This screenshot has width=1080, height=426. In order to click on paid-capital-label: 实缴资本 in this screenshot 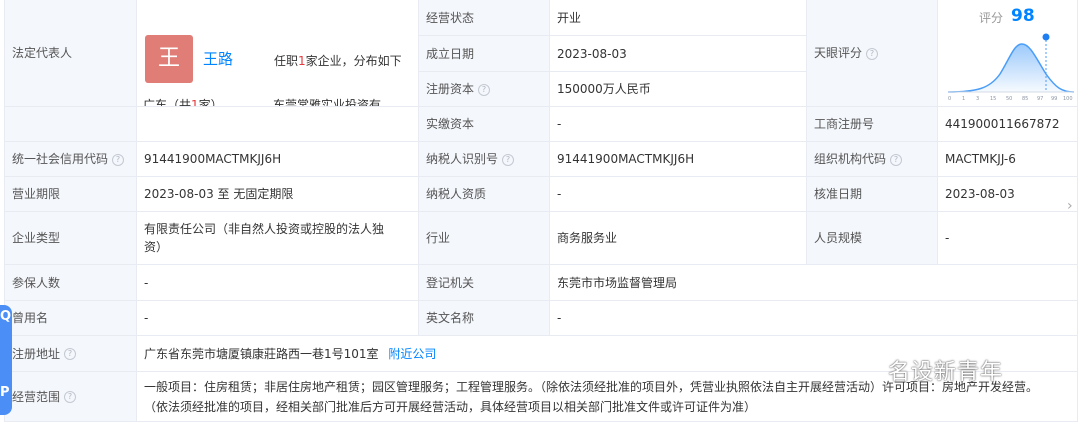, I will do `click(484, 124)`.